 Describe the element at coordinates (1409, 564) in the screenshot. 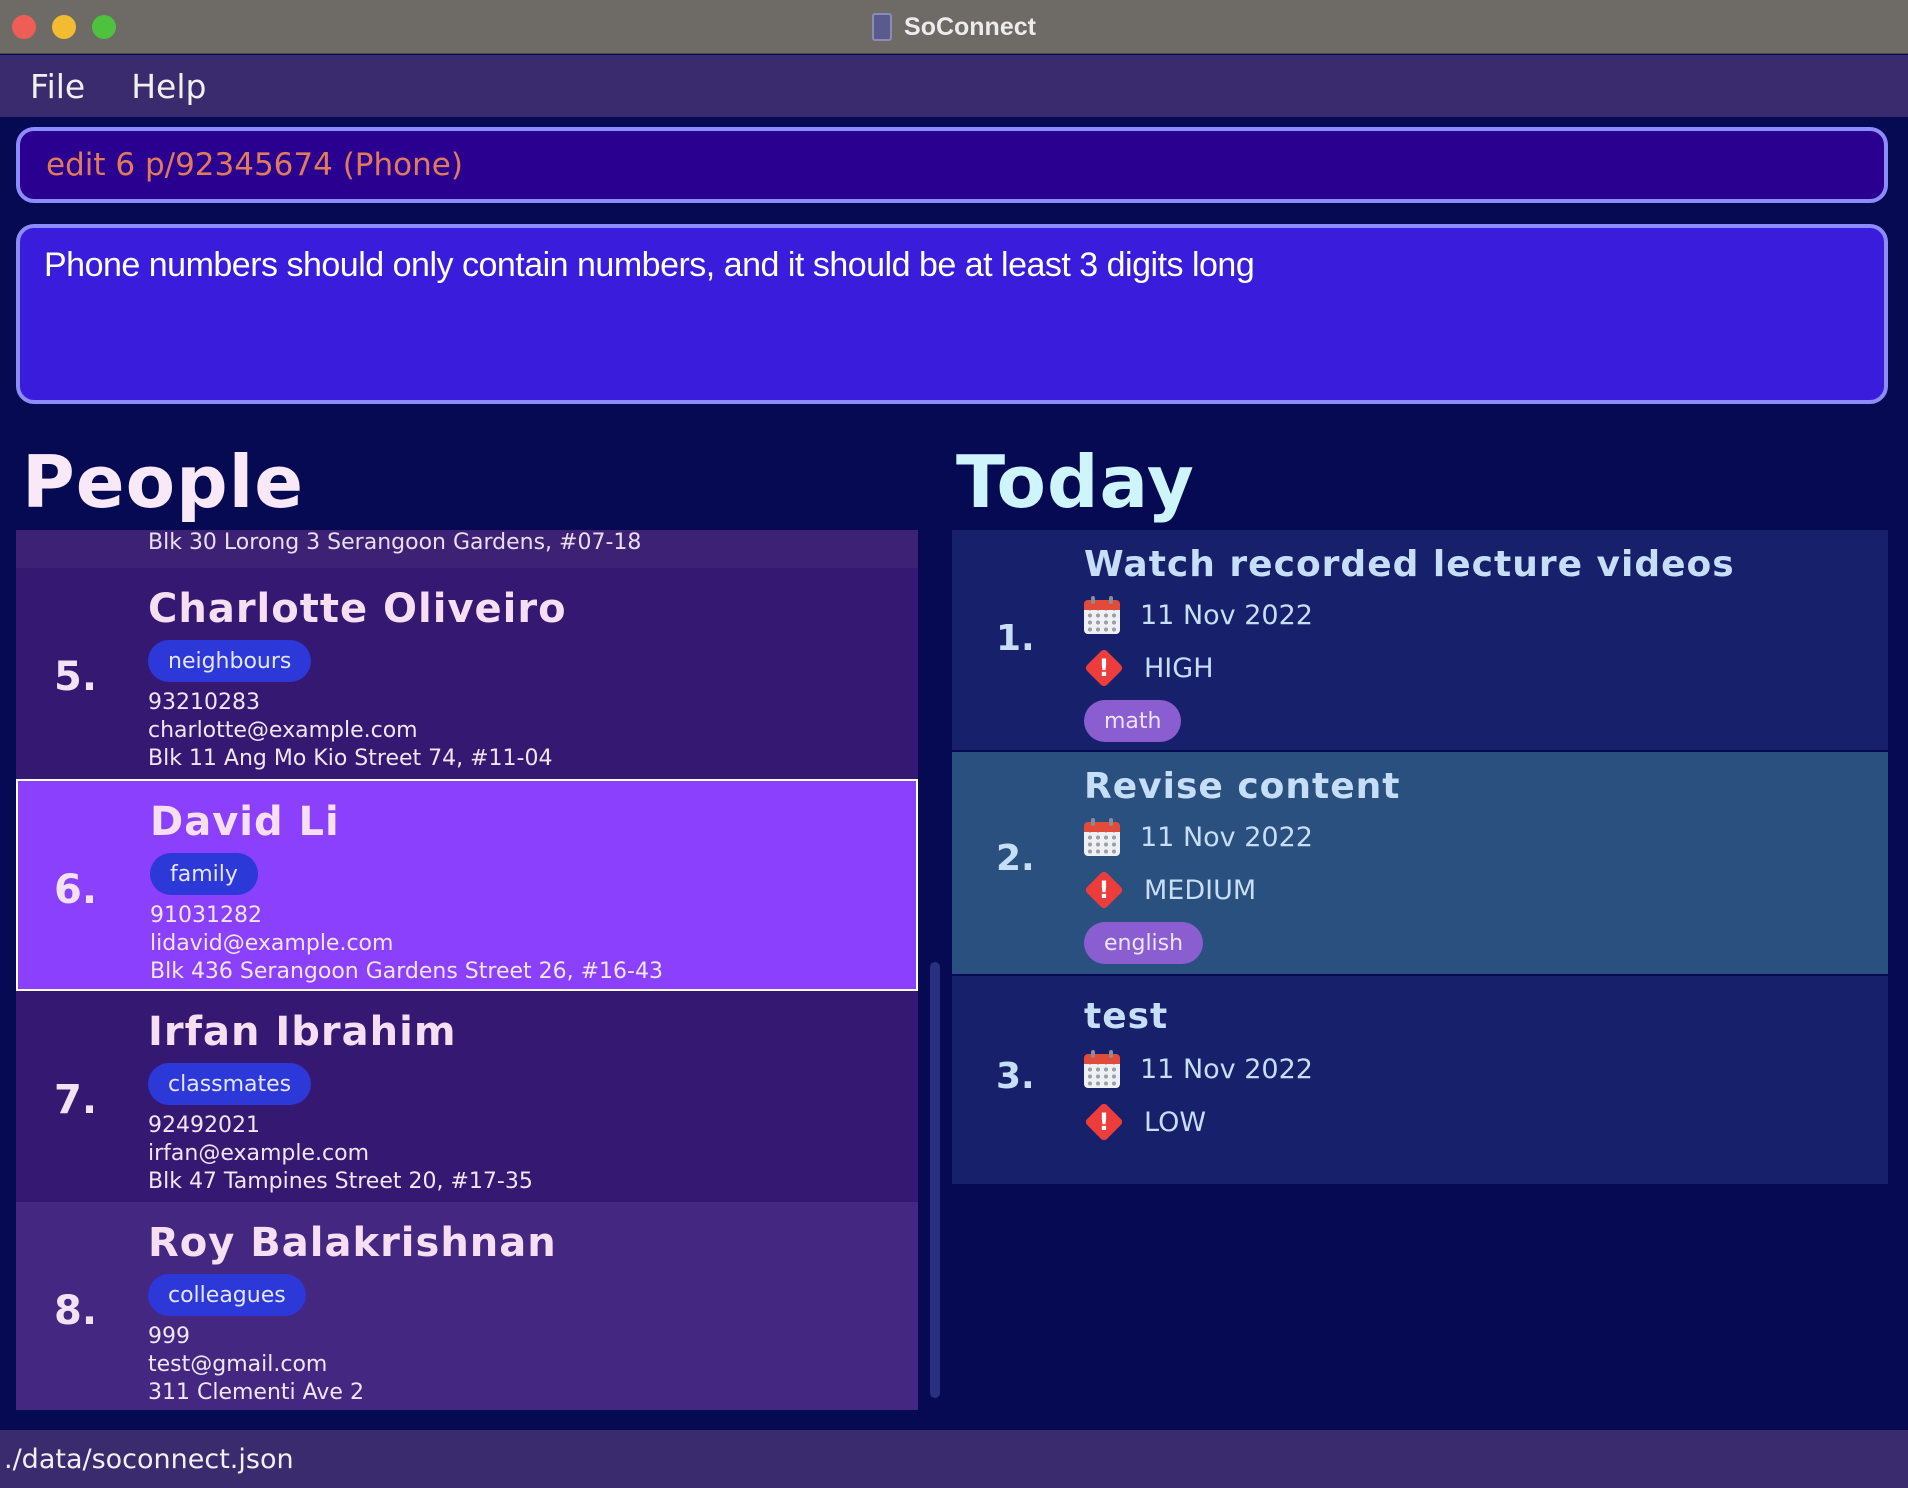

I see `task-name: Watch recorded lecture videos` at that location.